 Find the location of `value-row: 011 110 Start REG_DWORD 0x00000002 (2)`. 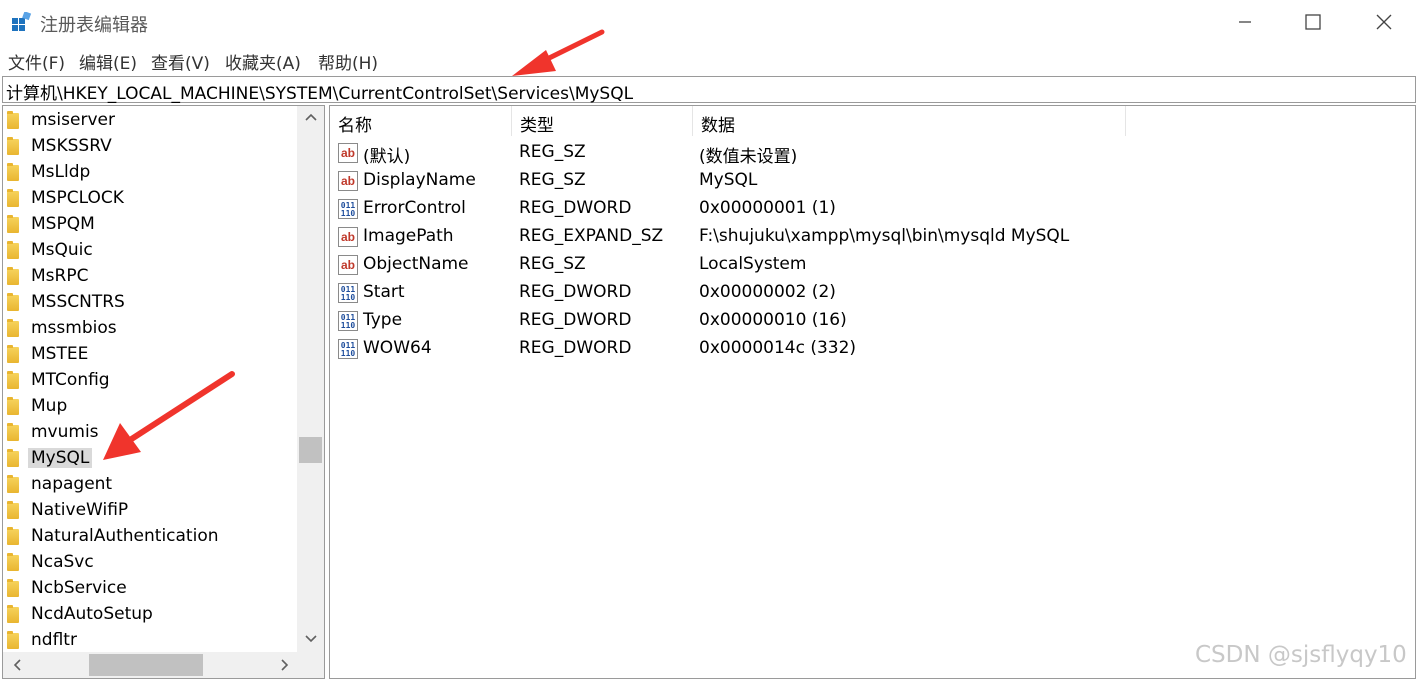

value-row: 011 110 Start REG_DWORD 0x00000002 (2) is located at coordinates (872, 293).